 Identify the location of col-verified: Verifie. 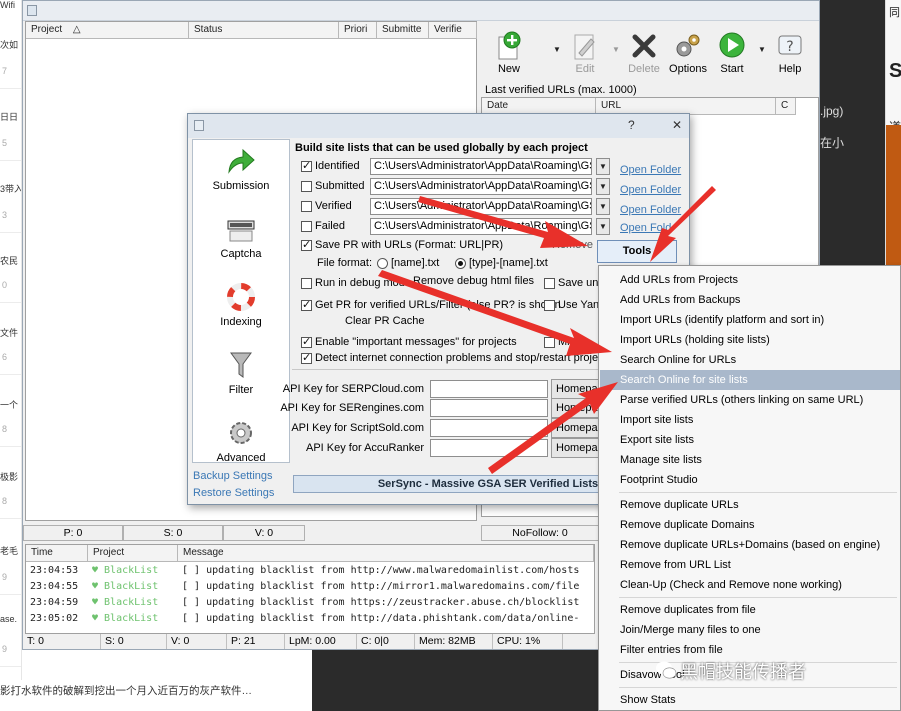
(453, 30).